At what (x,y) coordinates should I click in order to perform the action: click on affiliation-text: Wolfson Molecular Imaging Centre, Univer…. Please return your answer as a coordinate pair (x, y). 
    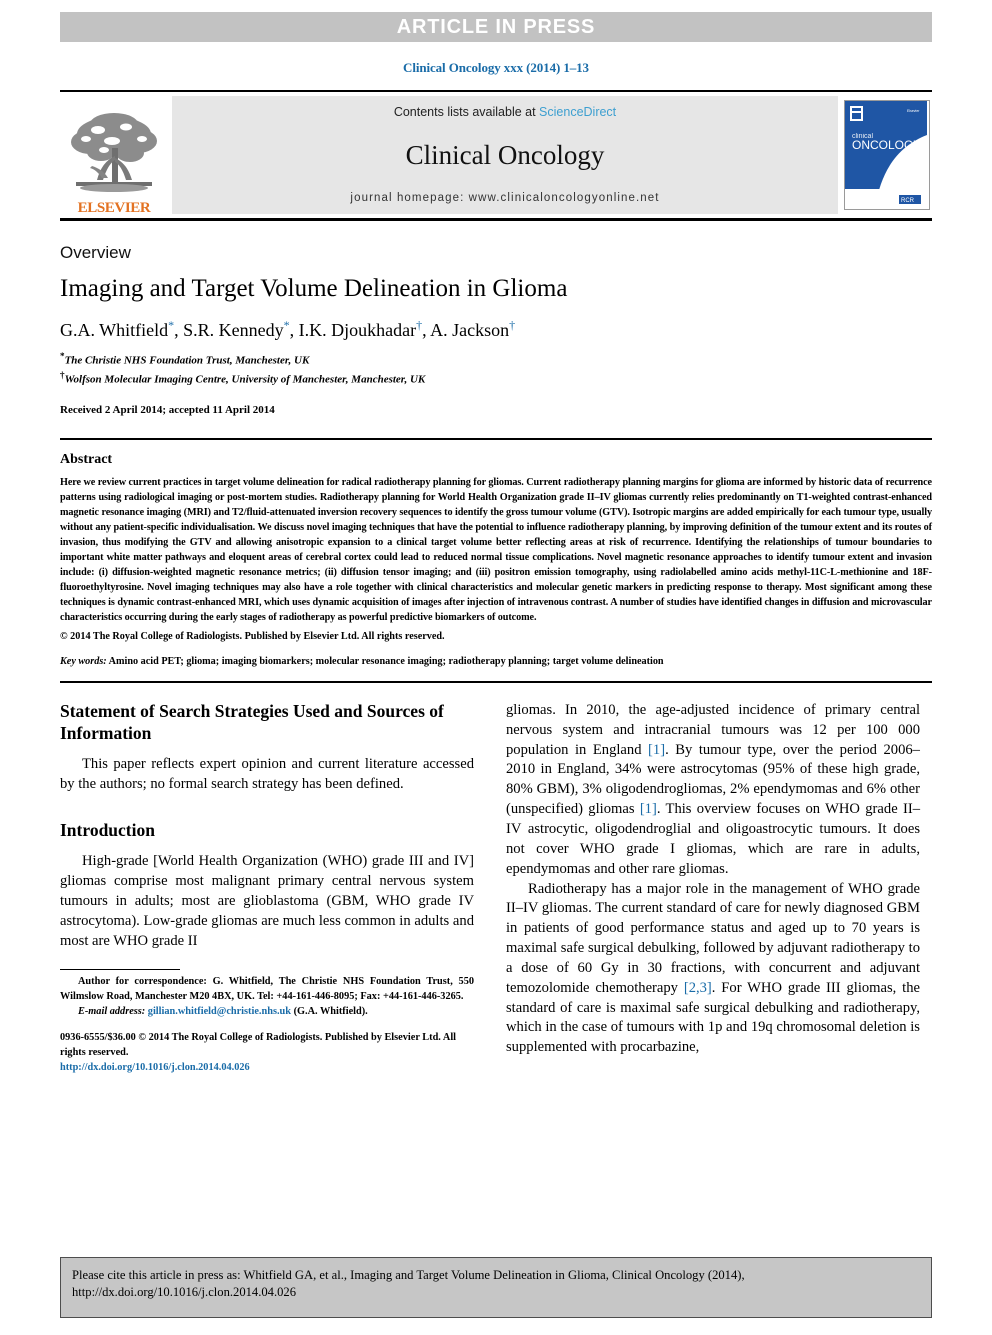
    Looking at the image, I should click on (245, 379).